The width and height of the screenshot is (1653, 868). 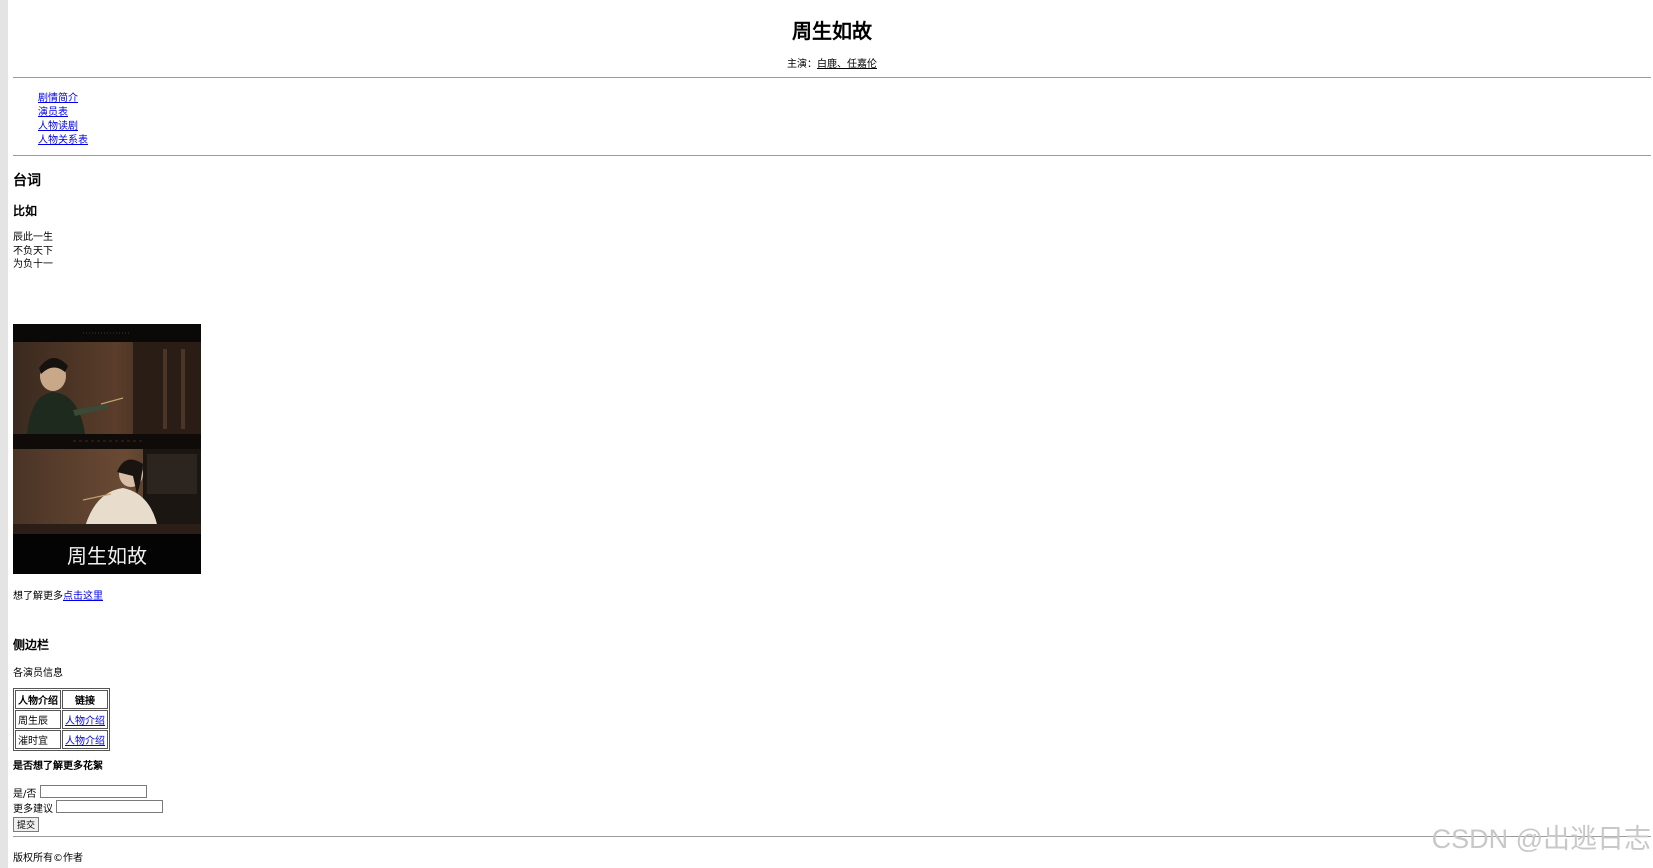 I want to click on yesno-input, so click(x=93, y=791).